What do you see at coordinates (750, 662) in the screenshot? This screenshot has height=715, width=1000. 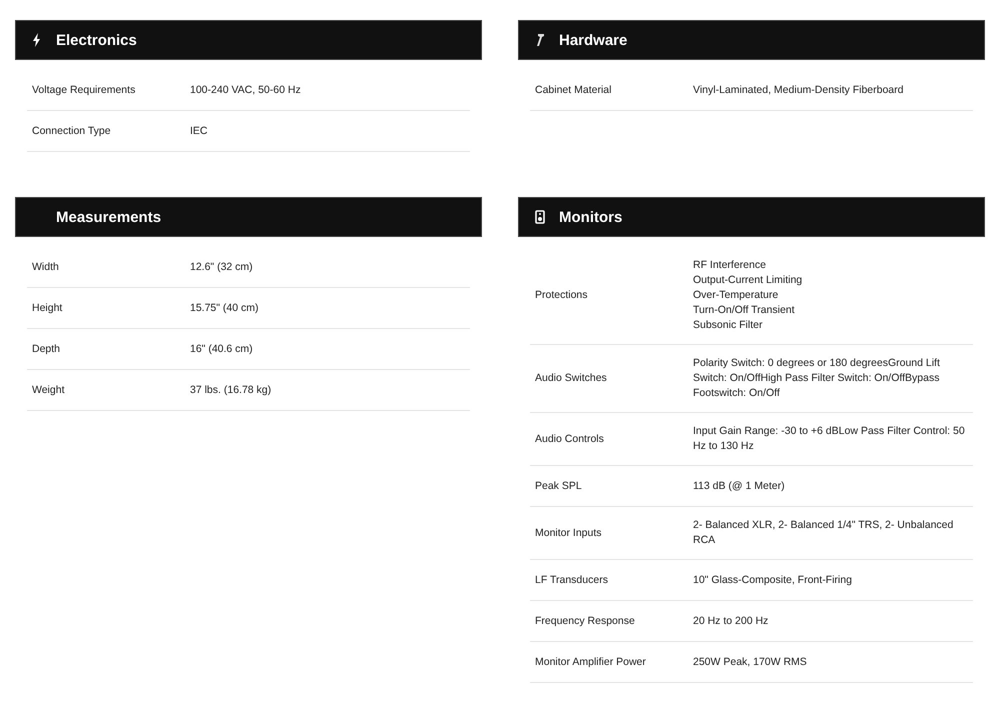 I see `spec-value: 250W Peak, 170W RMS` at bounding box center [750, 662].